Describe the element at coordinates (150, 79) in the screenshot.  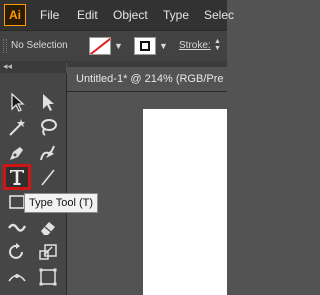
I see `document-tab-title: Untitled-1* @ 214% (RGB/Pre` at that location.